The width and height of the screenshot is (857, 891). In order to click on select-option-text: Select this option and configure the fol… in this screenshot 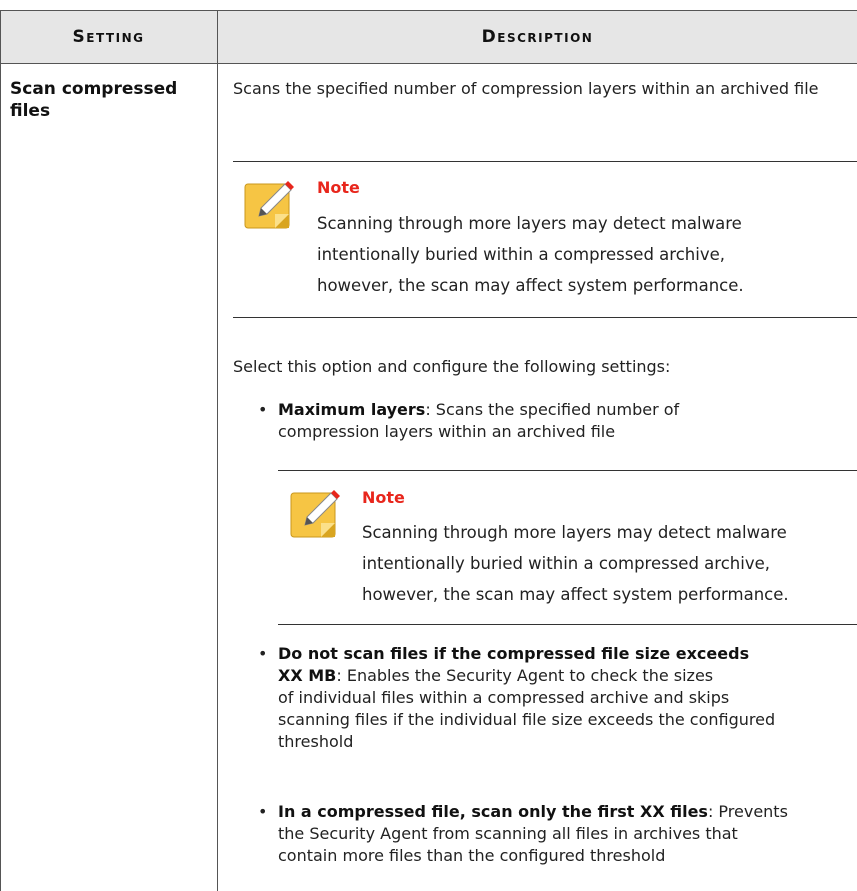, I will do `click(452, 366)`.